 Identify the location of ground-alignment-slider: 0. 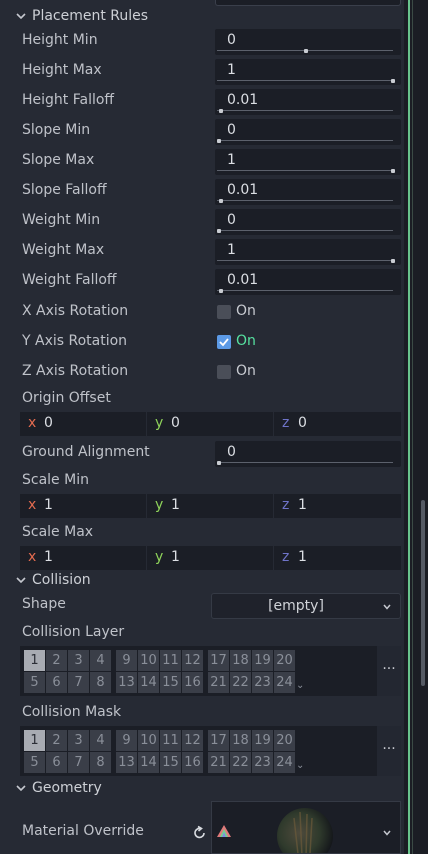
(308, 454).